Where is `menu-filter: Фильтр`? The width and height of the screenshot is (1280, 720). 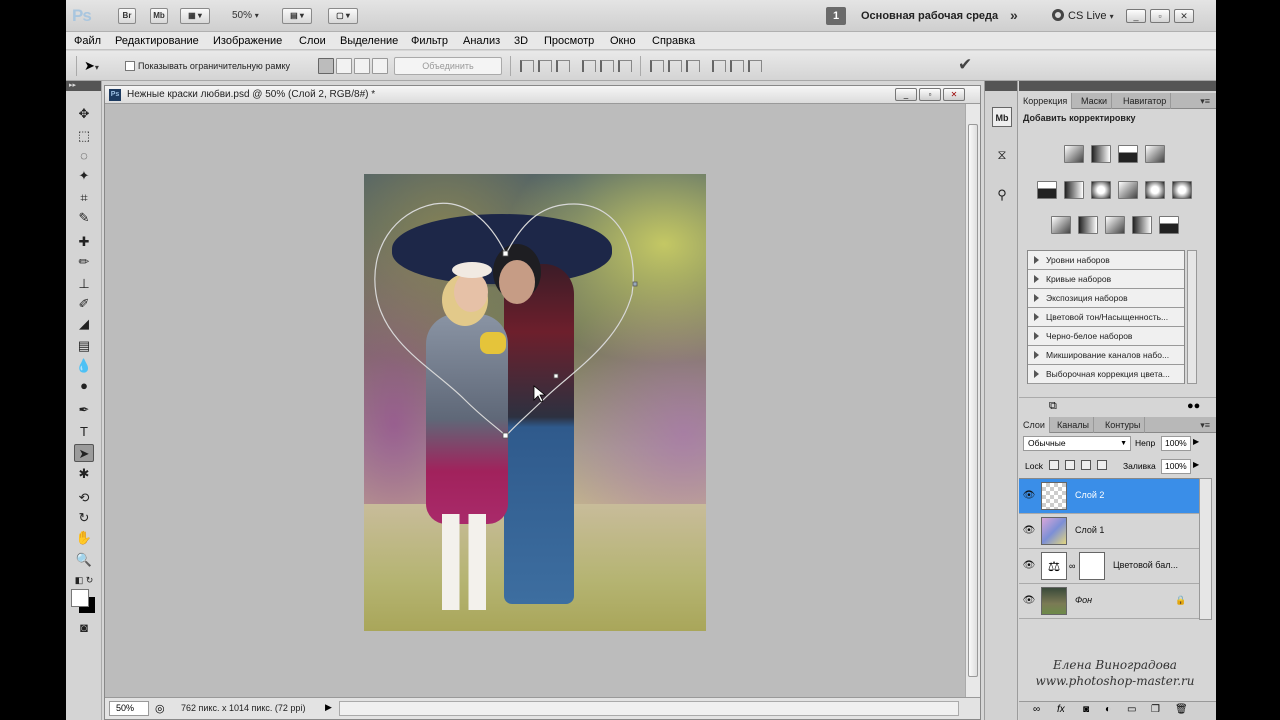 menu-filter: Фильтр is located at coordinates (429, 41).